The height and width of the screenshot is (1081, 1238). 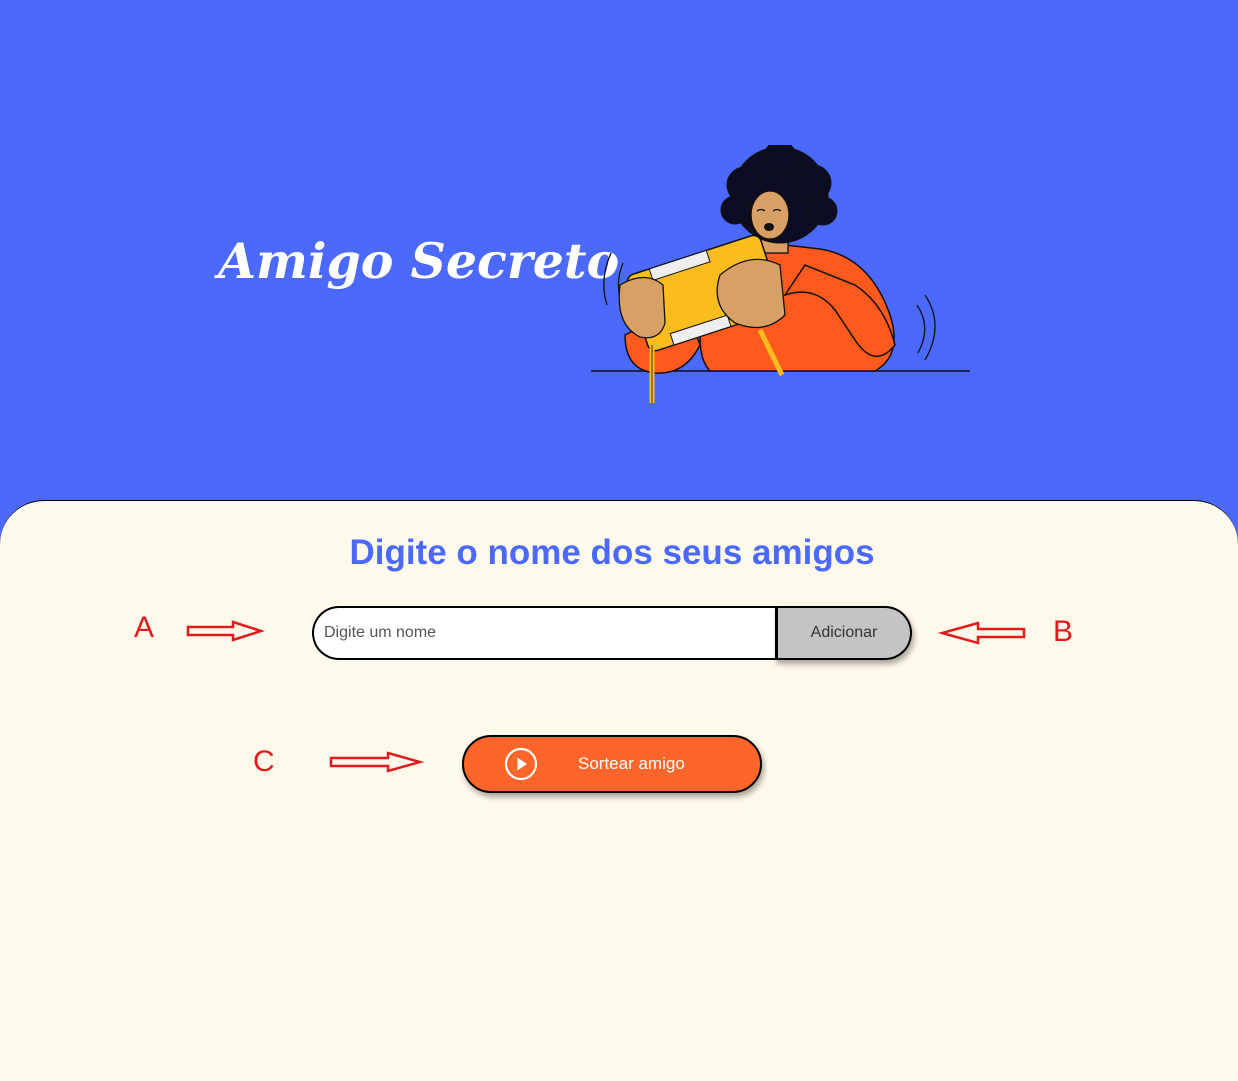 I want to click on play-circle-icon, so click(x=521, y=764).